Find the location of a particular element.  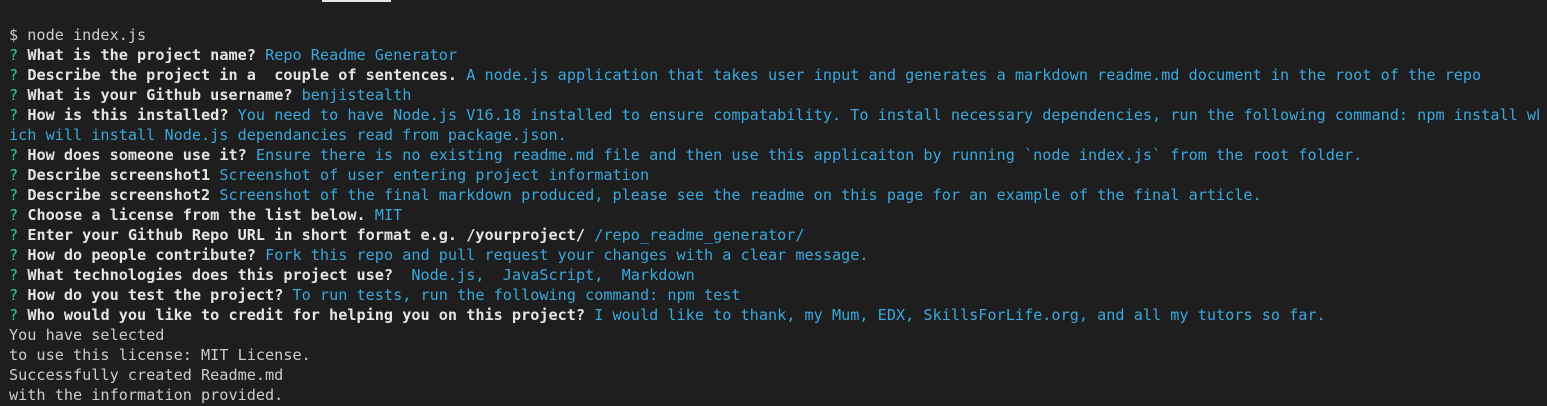

active-tab-indicator is located at coordinates (356, 1).